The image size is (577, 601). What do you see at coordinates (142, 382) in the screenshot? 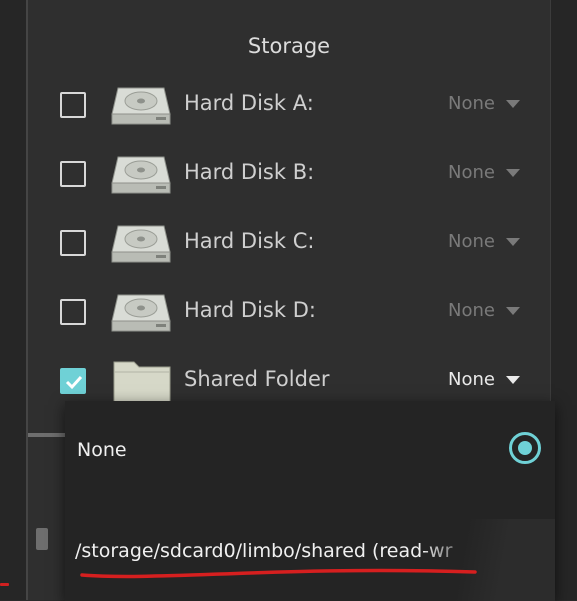
I see `folder-icon` at bounding box center [142, 382].